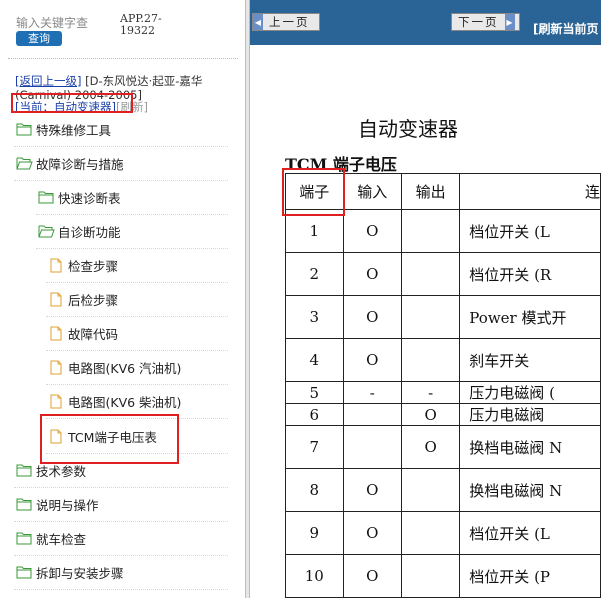 The height and width of the screenshot is (598, 601). What do you see at coordinates (530, 274) in the screenshot?
I see `description-cell: 档位开关 (R` at bounding box center [530, 274].